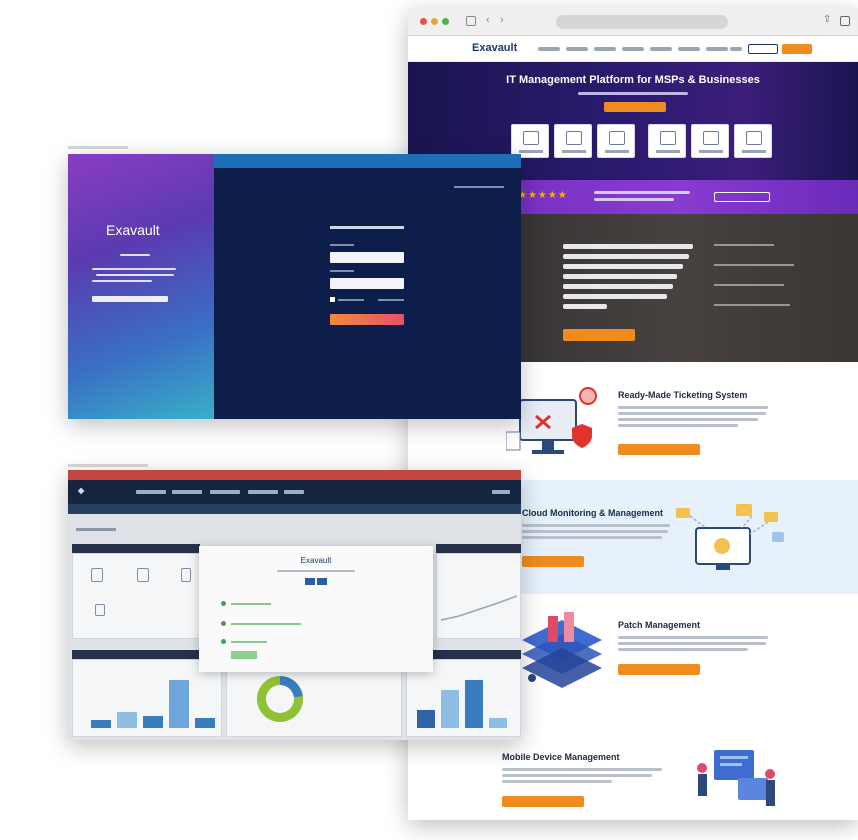 Image resolution: width=858 pixels, height=840 pixels. I want to click on modal-continue-button, so click(244, 655).